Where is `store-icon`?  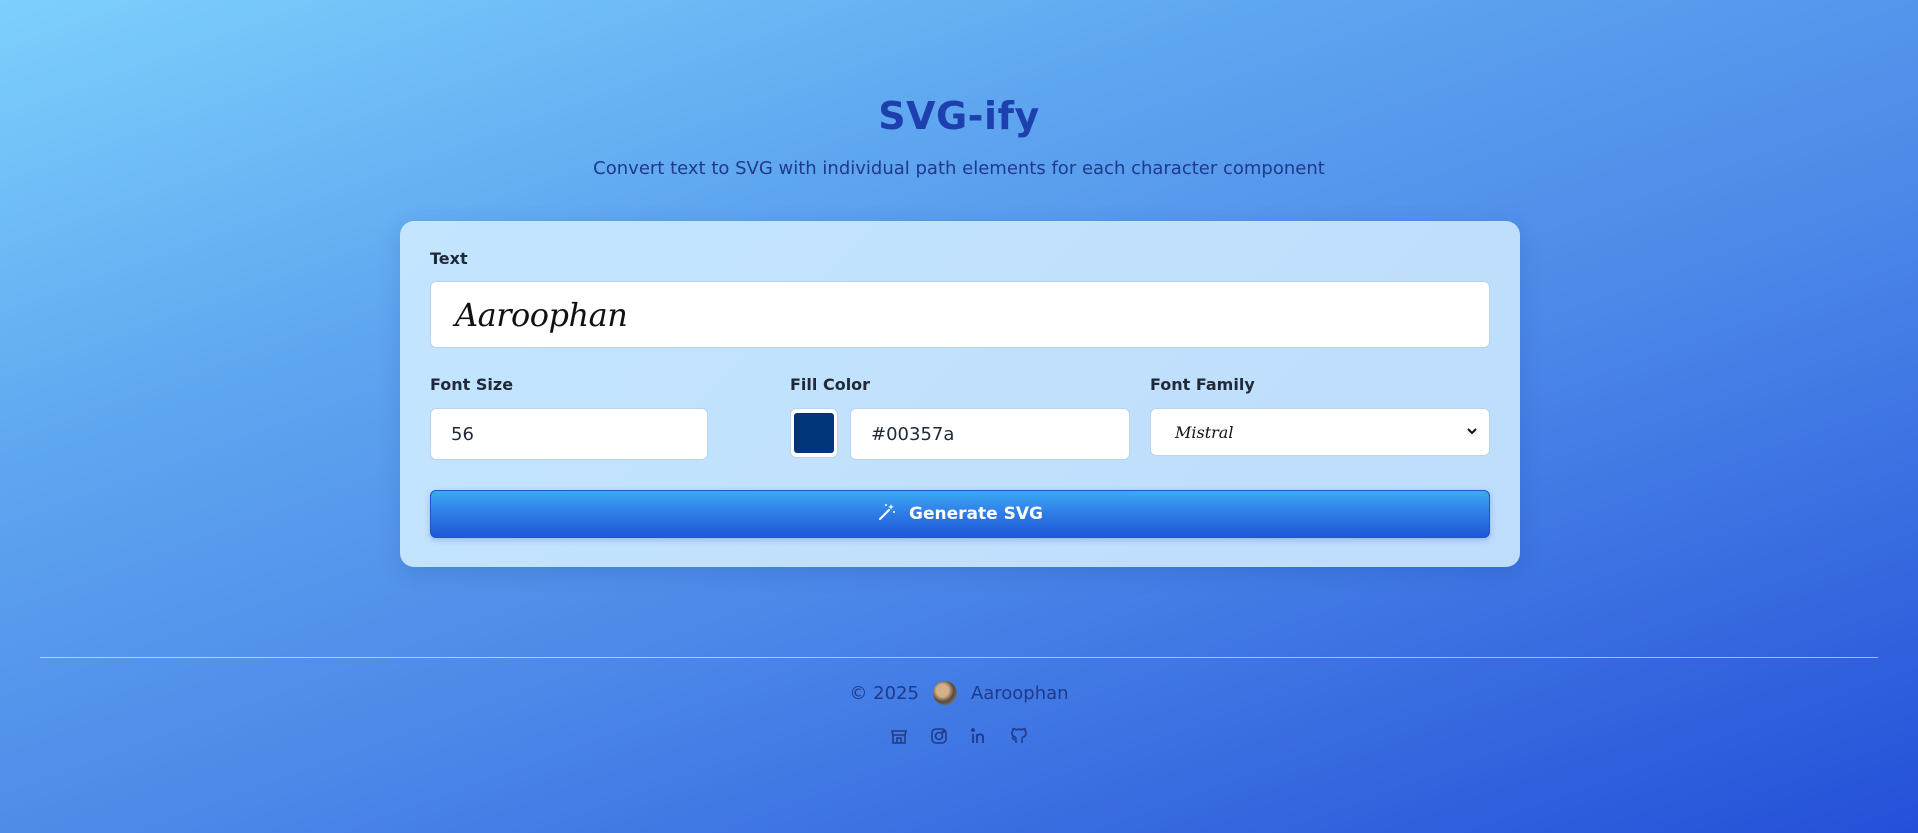 store-icon is located at coordinates (899, 736).